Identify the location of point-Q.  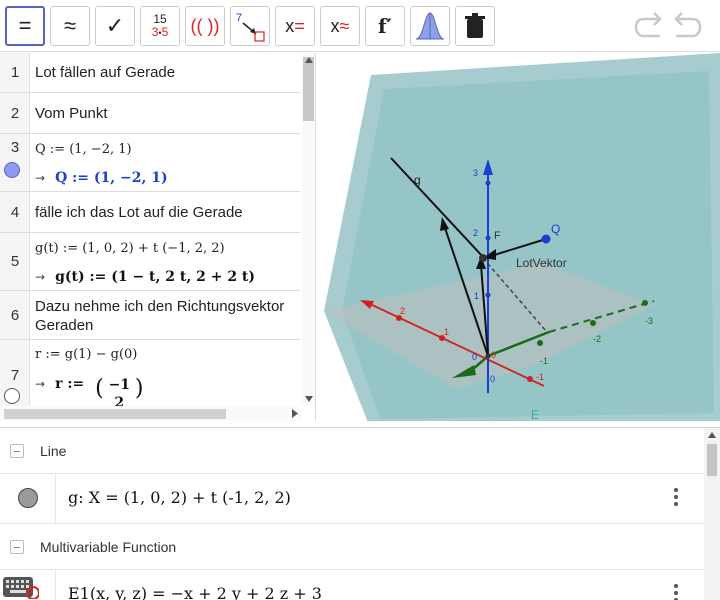
(546, 239).